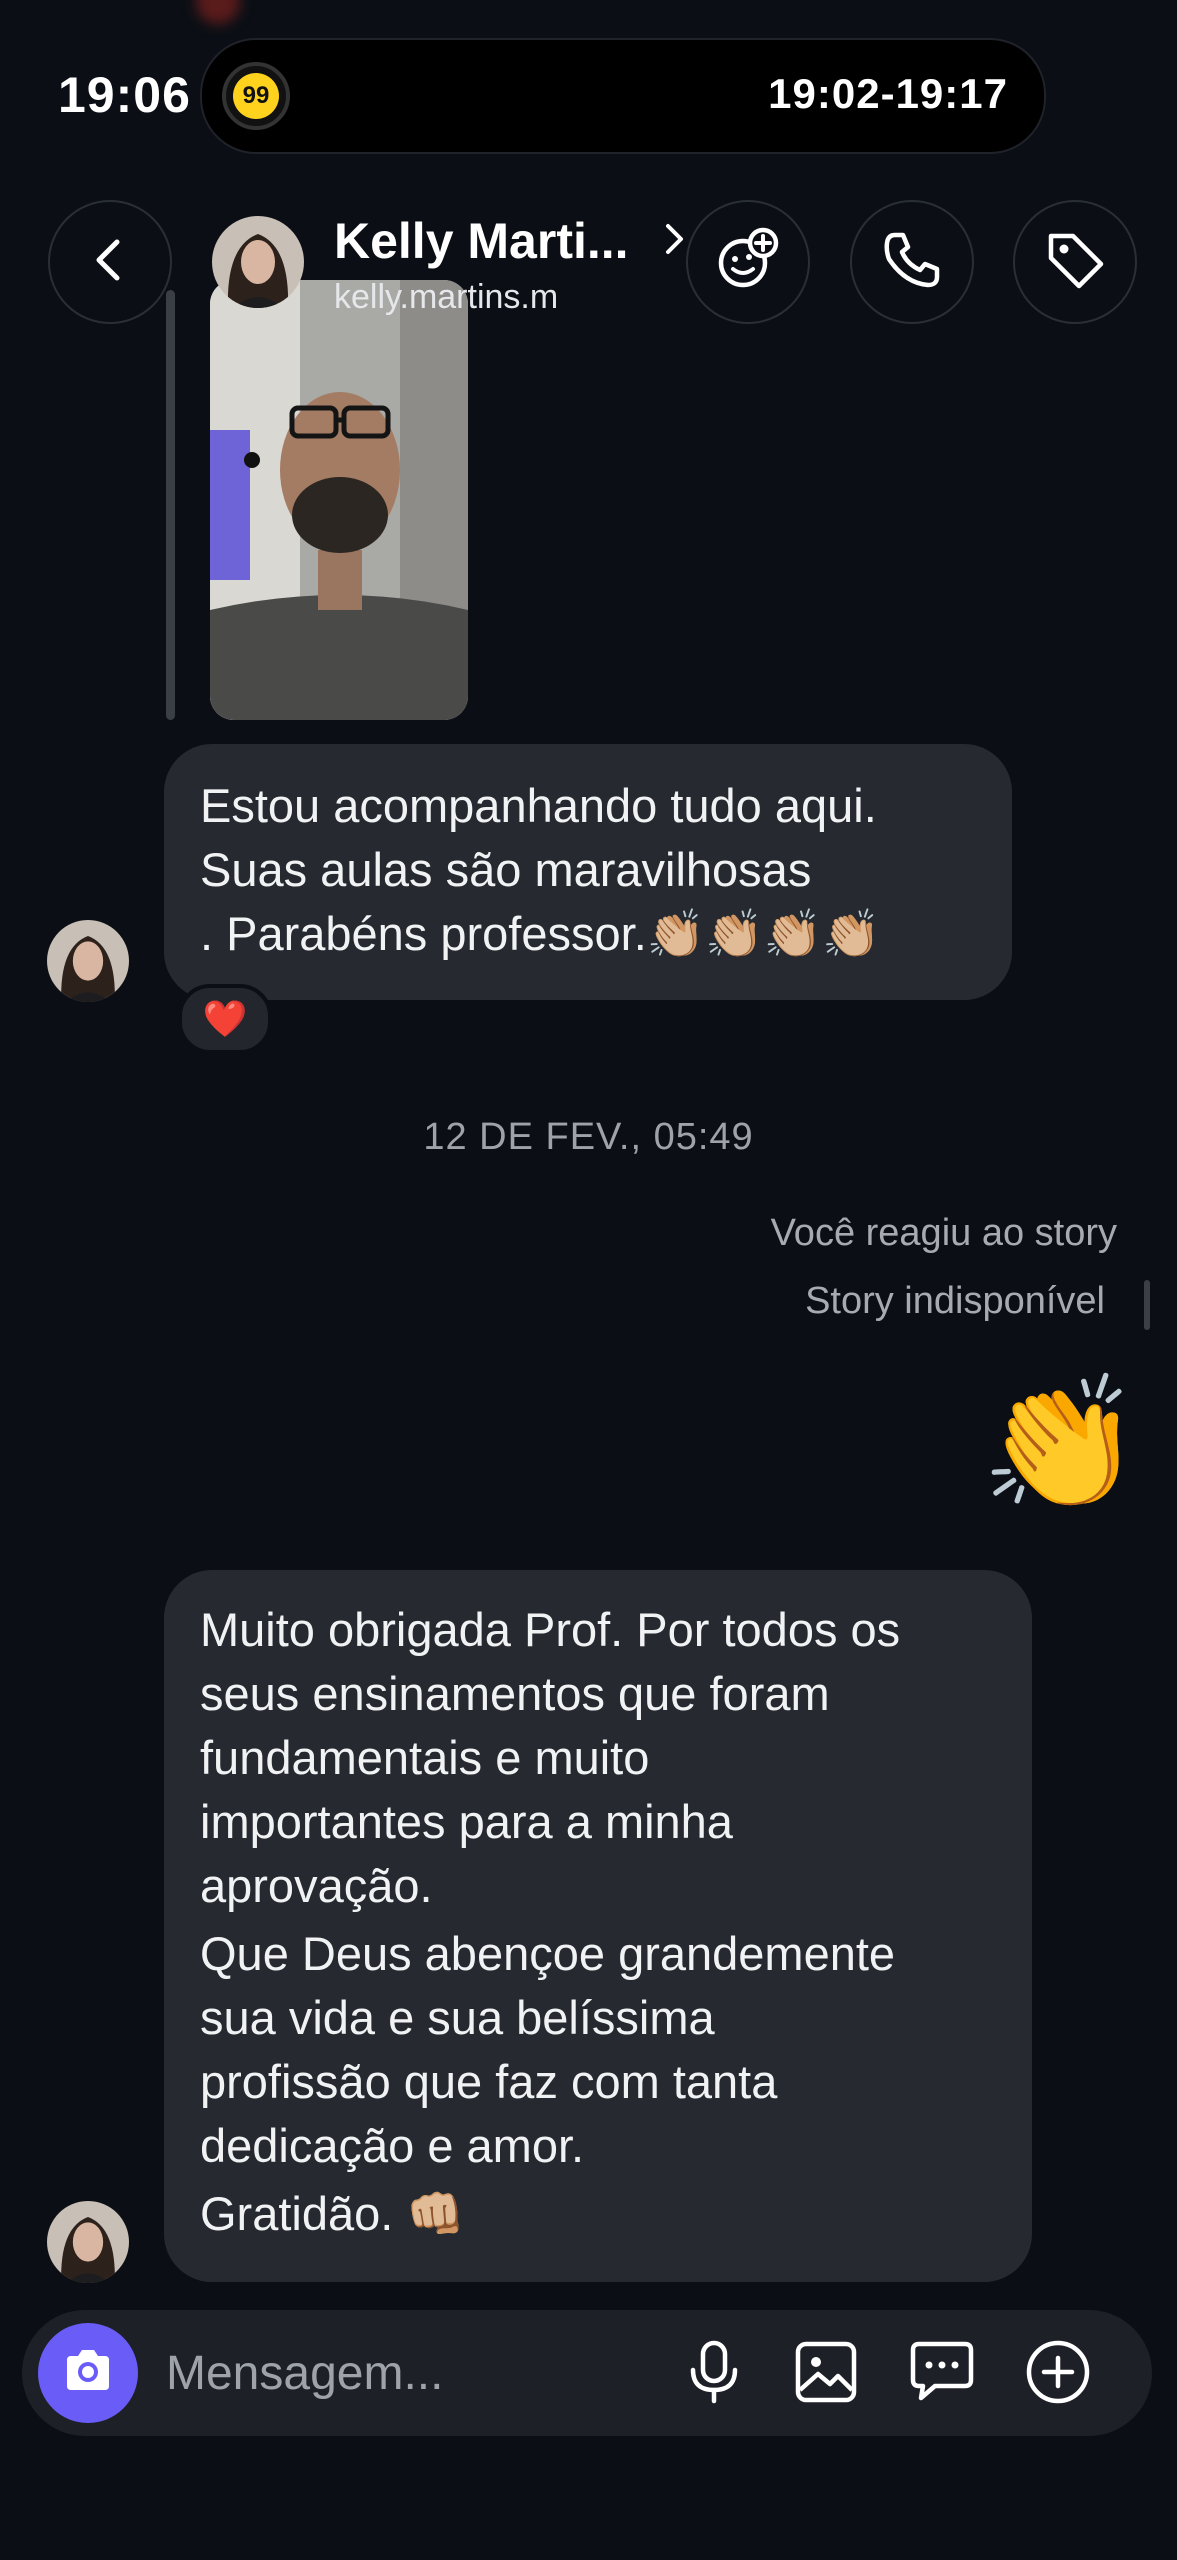  What do you see at coordinates (888, 93) in the screenshot?
I see `live-activity-time: 19:02-19:17` at bounding box center [888, 93].